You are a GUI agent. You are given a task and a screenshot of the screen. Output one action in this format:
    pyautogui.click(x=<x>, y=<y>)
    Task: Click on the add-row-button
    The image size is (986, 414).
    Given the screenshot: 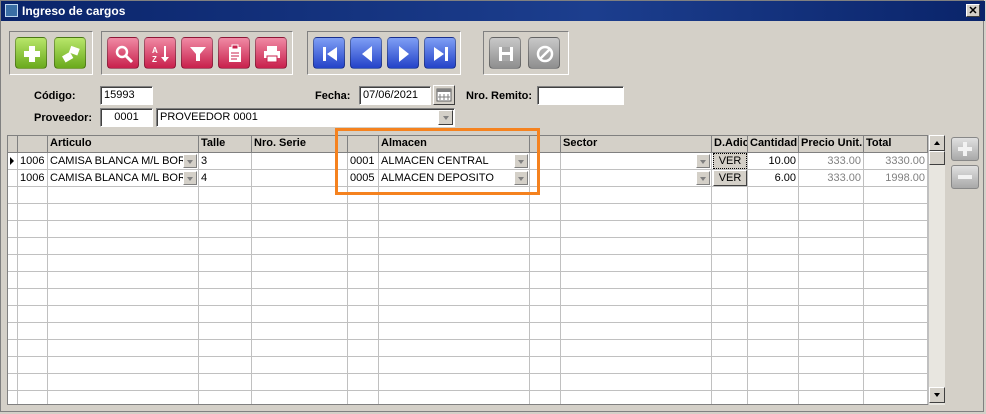 What is the action you would take?
    pyautogui.click(x=965, y=149)
    